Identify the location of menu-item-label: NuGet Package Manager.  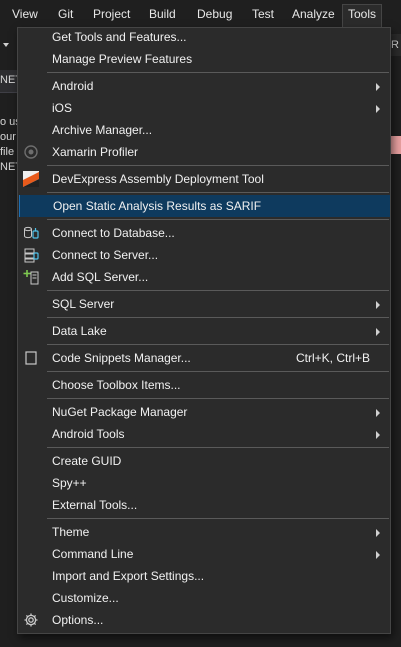
(120, 412).